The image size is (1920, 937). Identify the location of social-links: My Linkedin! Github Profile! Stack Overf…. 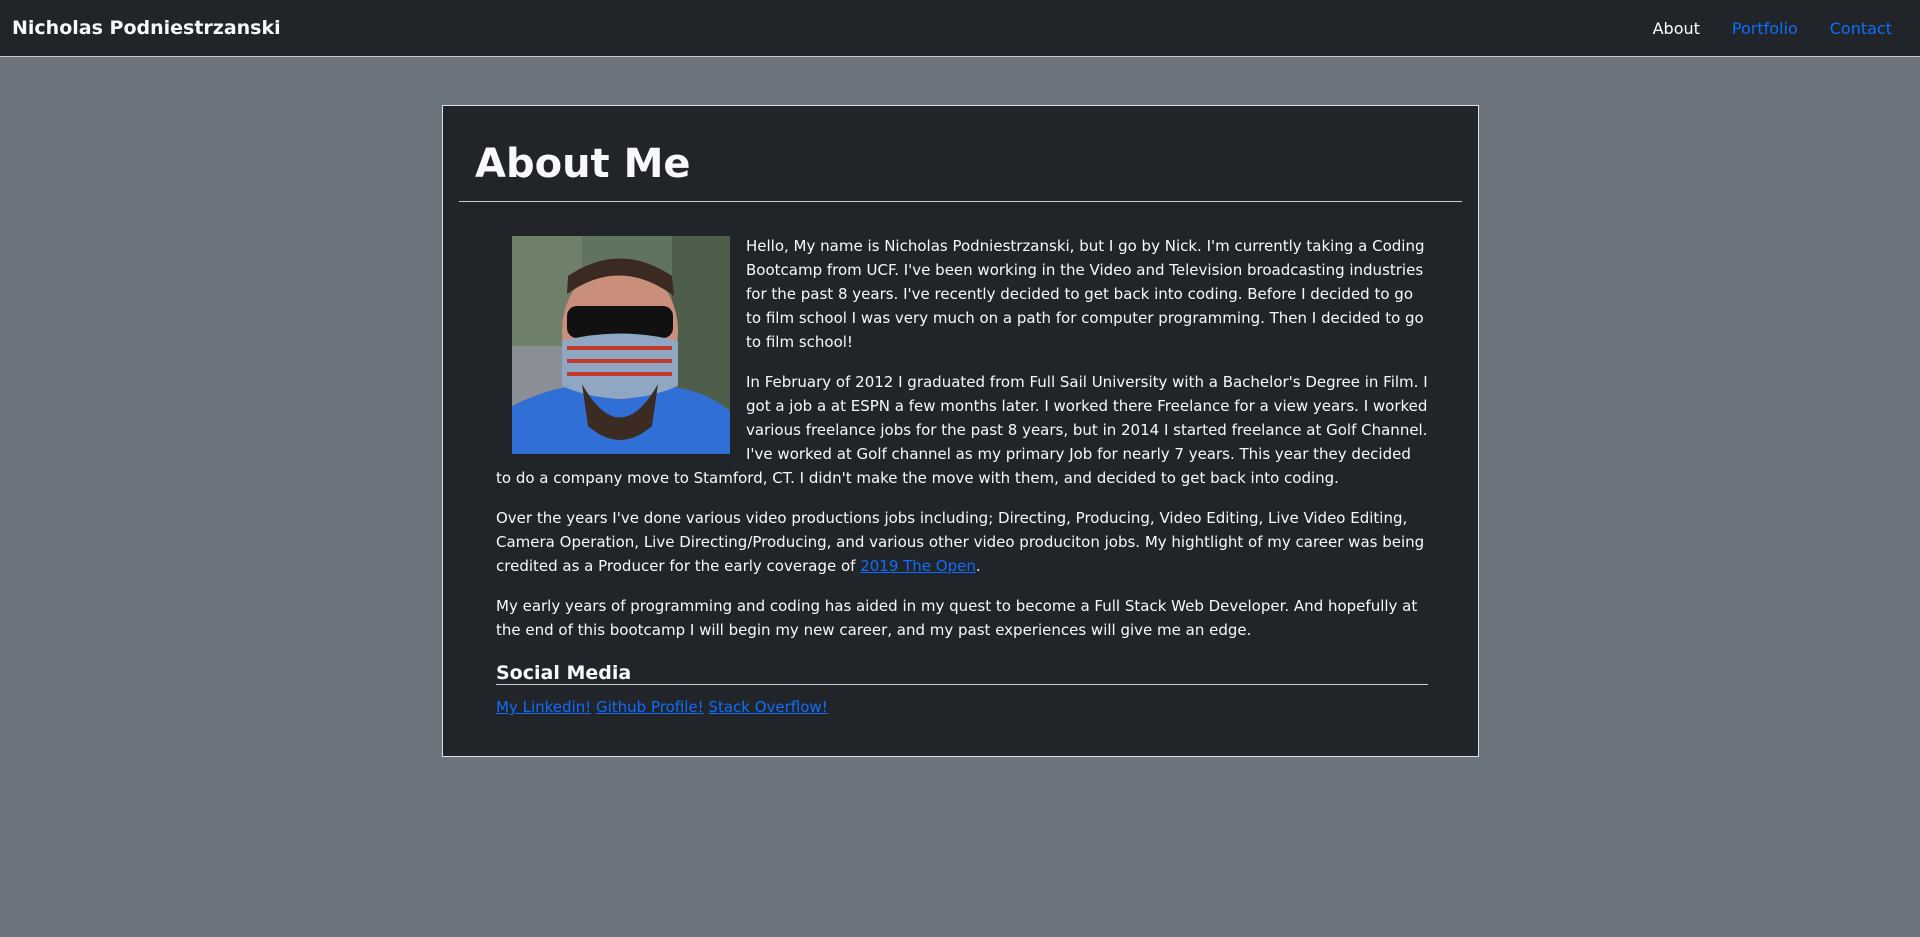
(962, 707).